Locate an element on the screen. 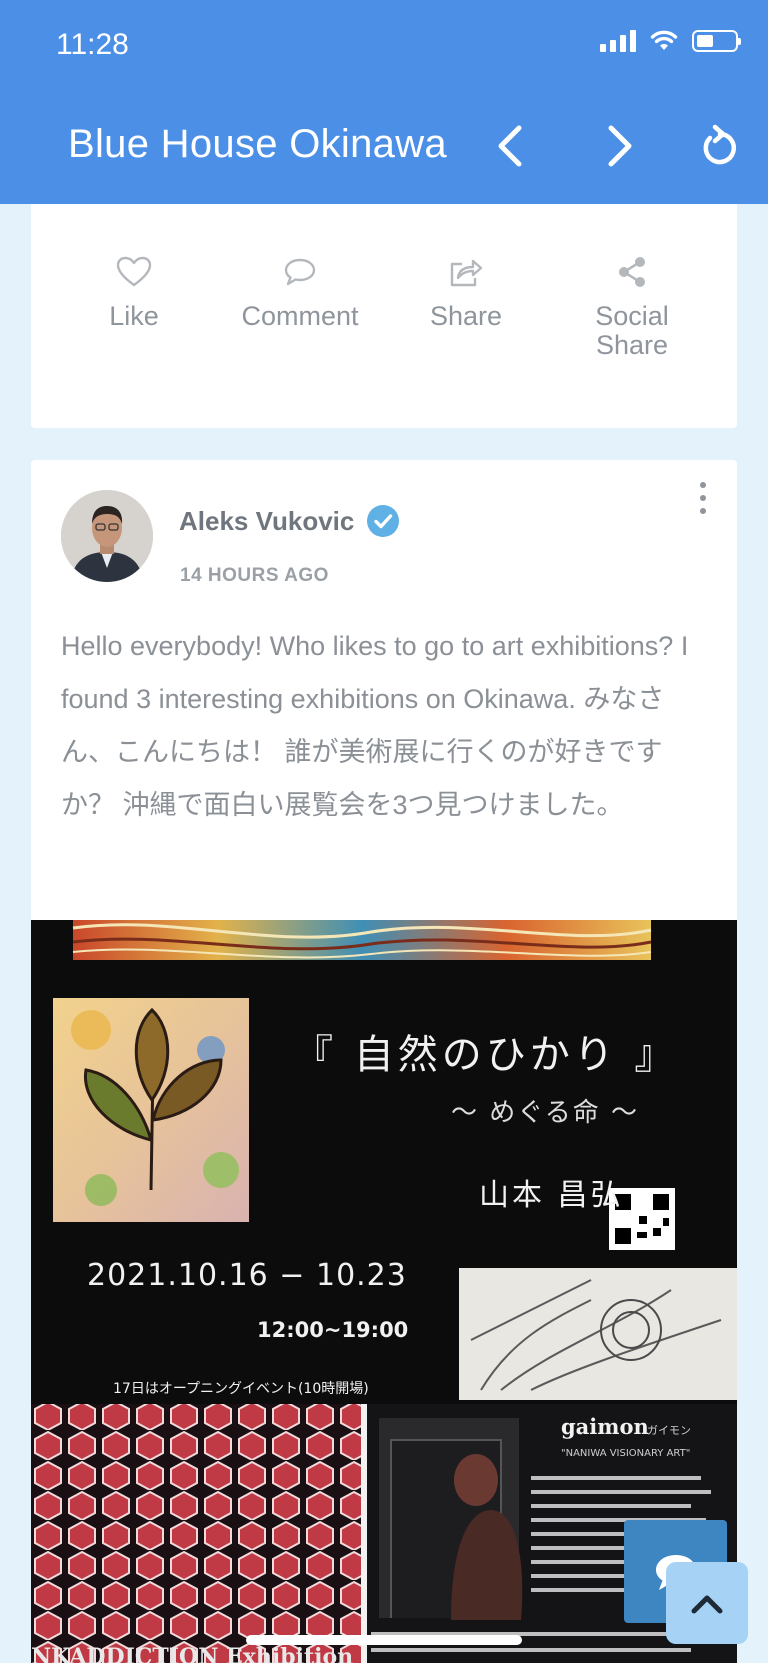 This screenshot has width=768, height=1663. social-share-label: Social Share is located at coordinates (632, 330).